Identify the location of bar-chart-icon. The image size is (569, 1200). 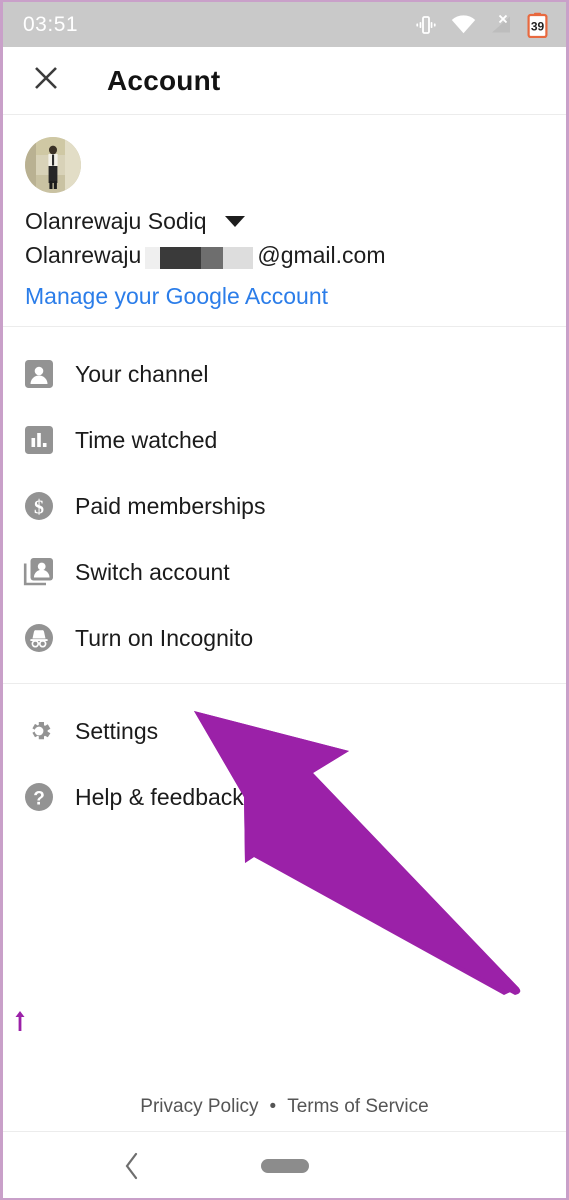
(39, 440).